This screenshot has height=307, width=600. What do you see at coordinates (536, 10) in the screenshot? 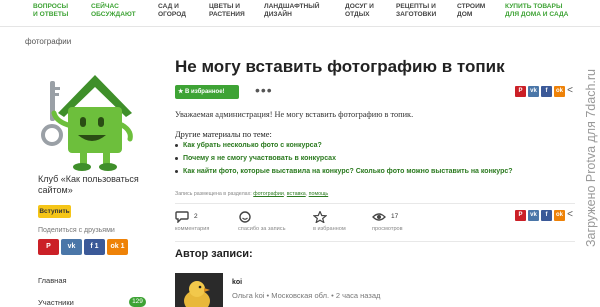
I see `nav-item-shop: КУПИТЬ ТОВАРЫ ДЛЯ ДОМА И САДА` at bounding box center [536, 10].